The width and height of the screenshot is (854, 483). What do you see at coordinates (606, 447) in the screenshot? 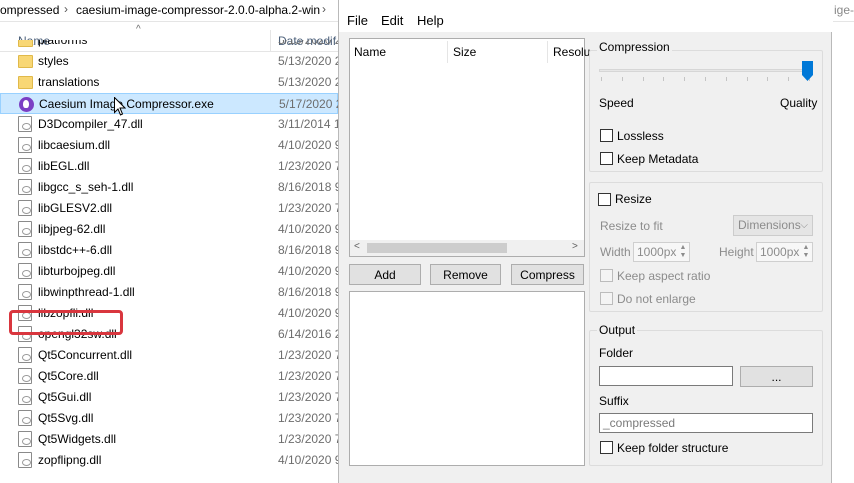
I see `keep-folder-structure-checkbox` at bounding box center [606, 447].